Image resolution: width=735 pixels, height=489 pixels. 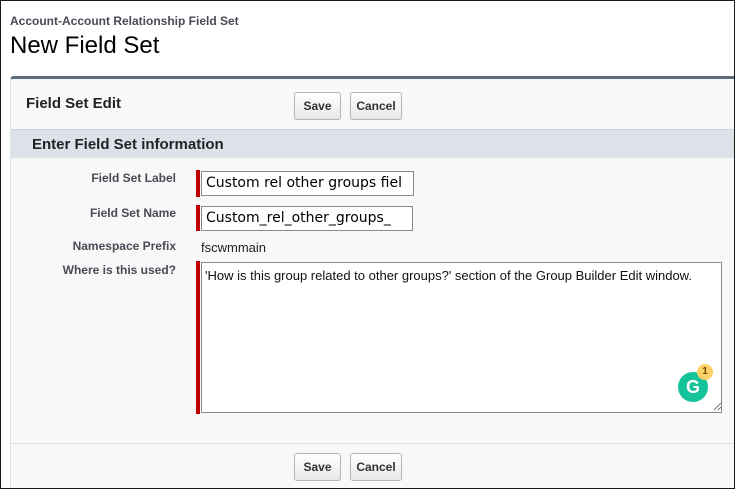 I want to click on field-set-name-label: Field Set Name, so click(x=132, y=213).